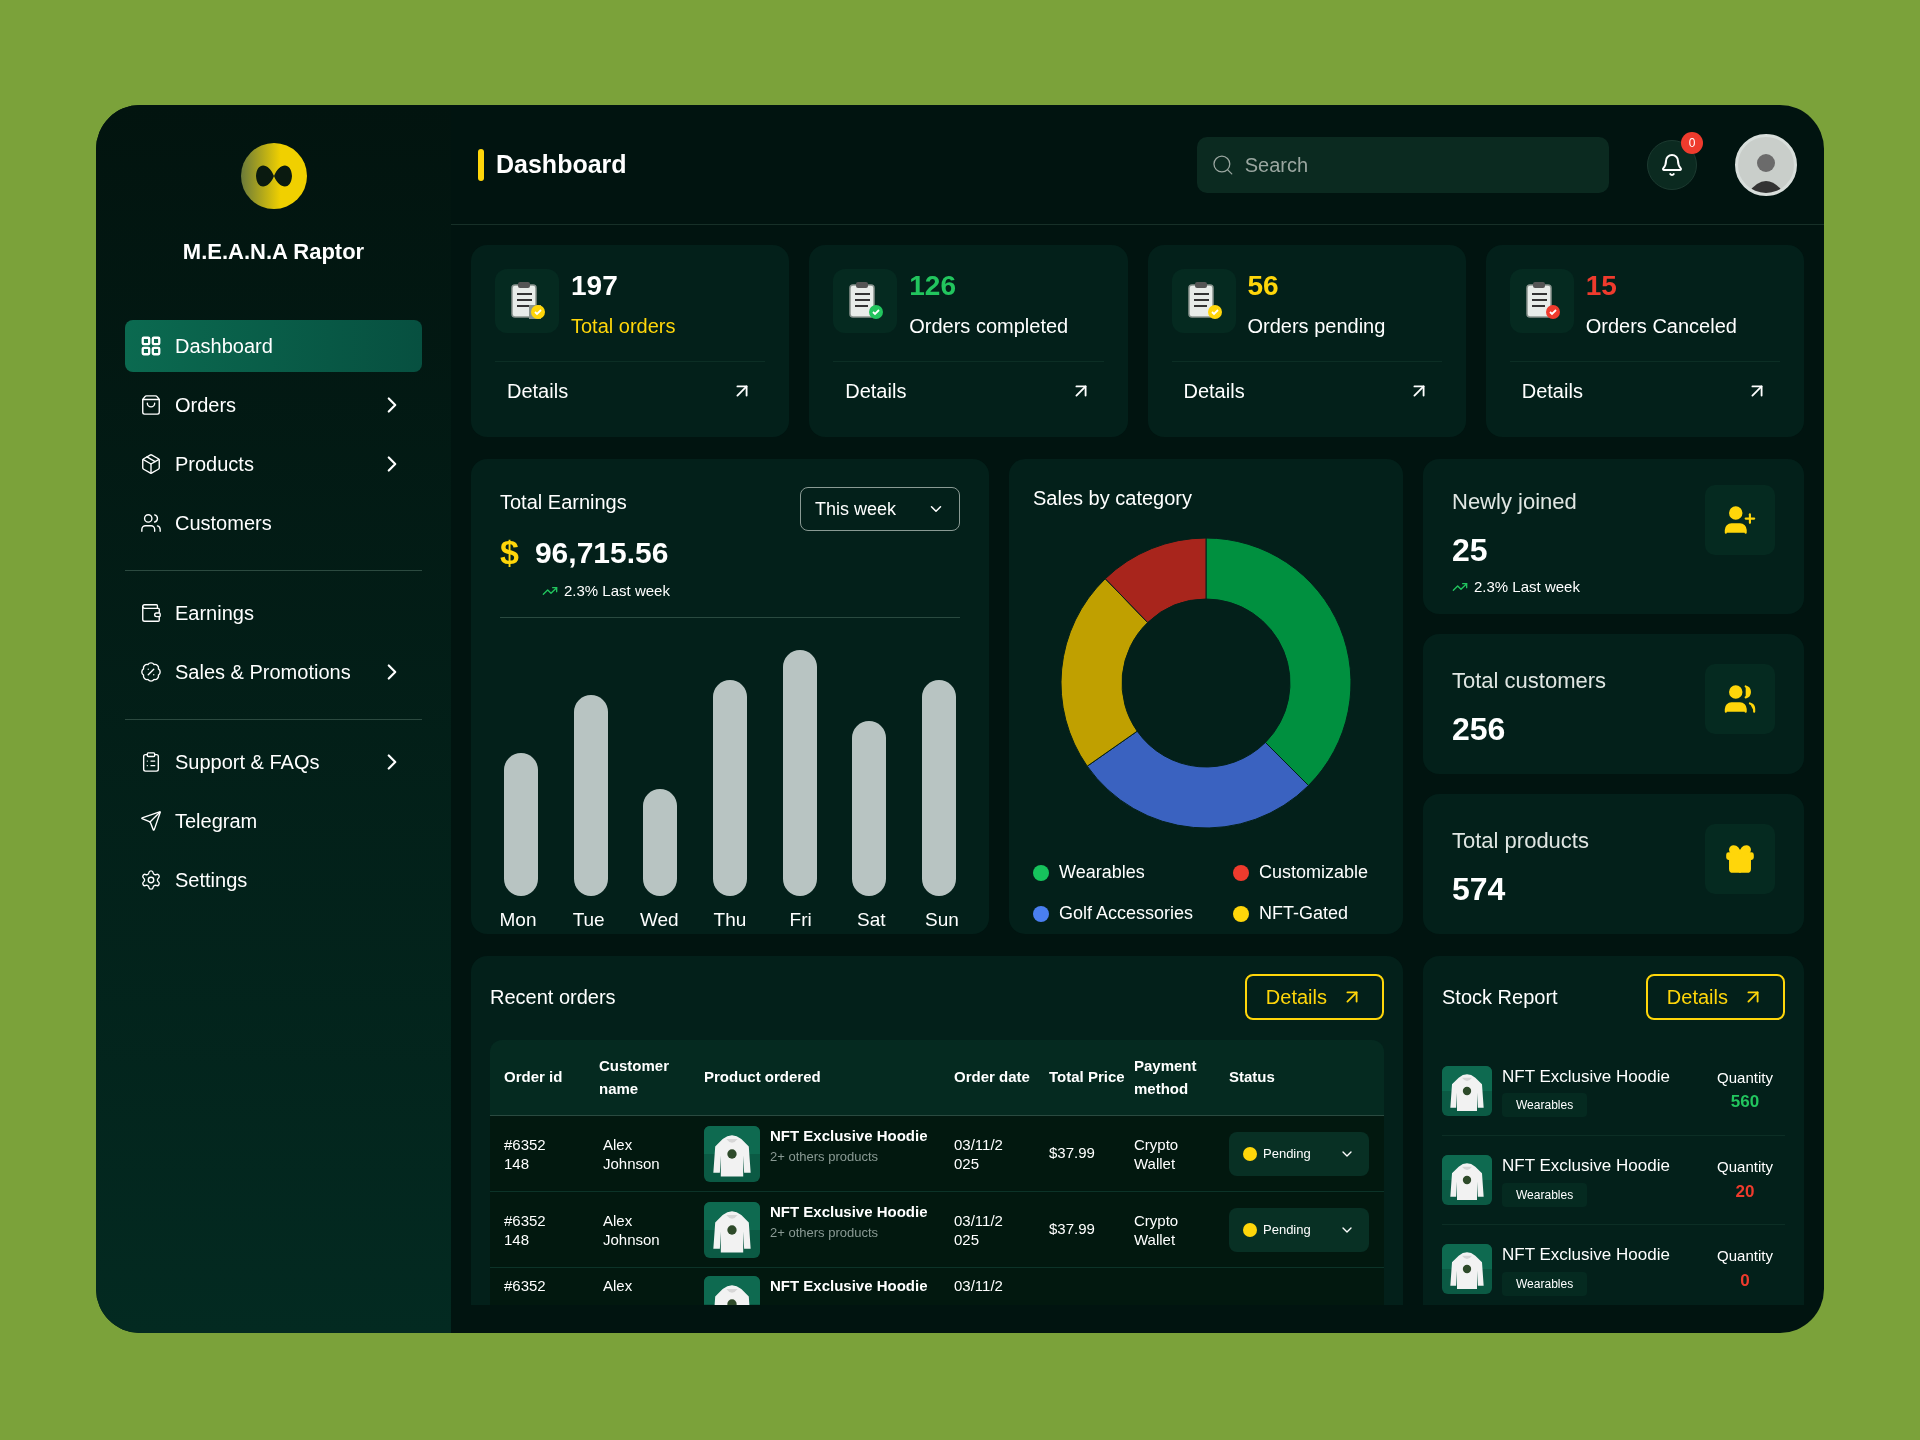 The width and height of the screenshot is (1920, 1440). I want to click on currency-sign: $, so click(509, 552).